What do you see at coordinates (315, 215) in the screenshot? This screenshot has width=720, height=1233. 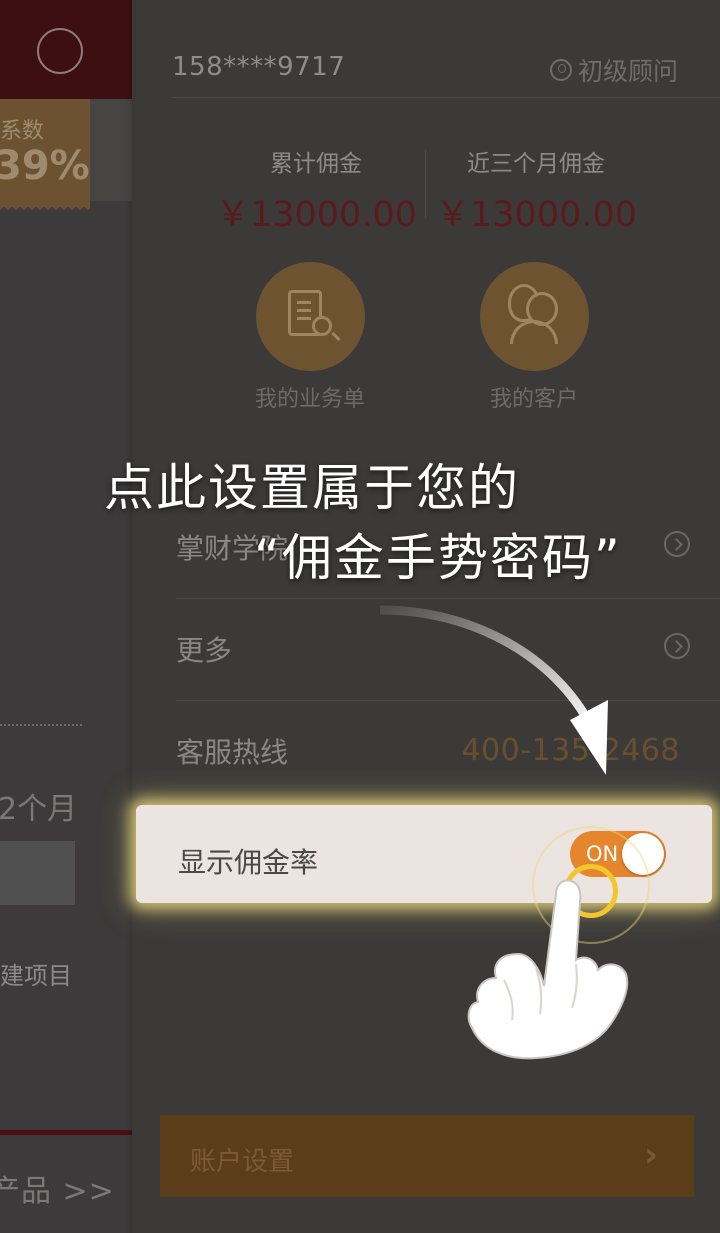 I see `total-commission-value: ￥13000.00` at bounding box center [315, 215].